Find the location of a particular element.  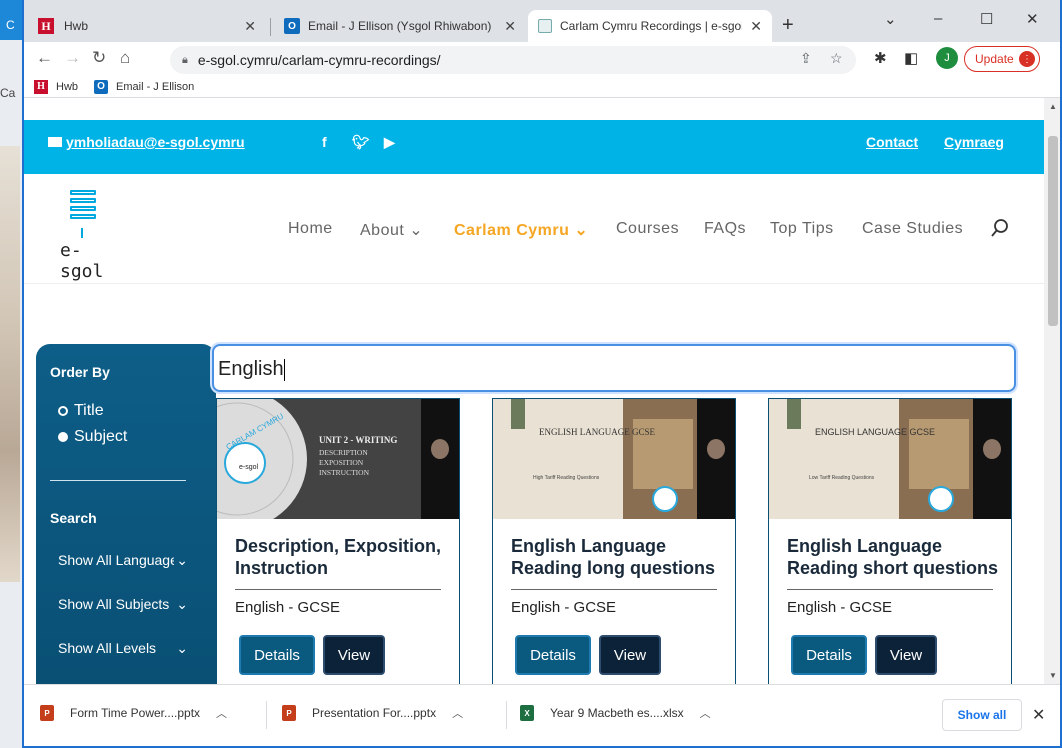

subject-filter-dropdown: Show All Subjects ⌄ is located at coordinates (123, 604).